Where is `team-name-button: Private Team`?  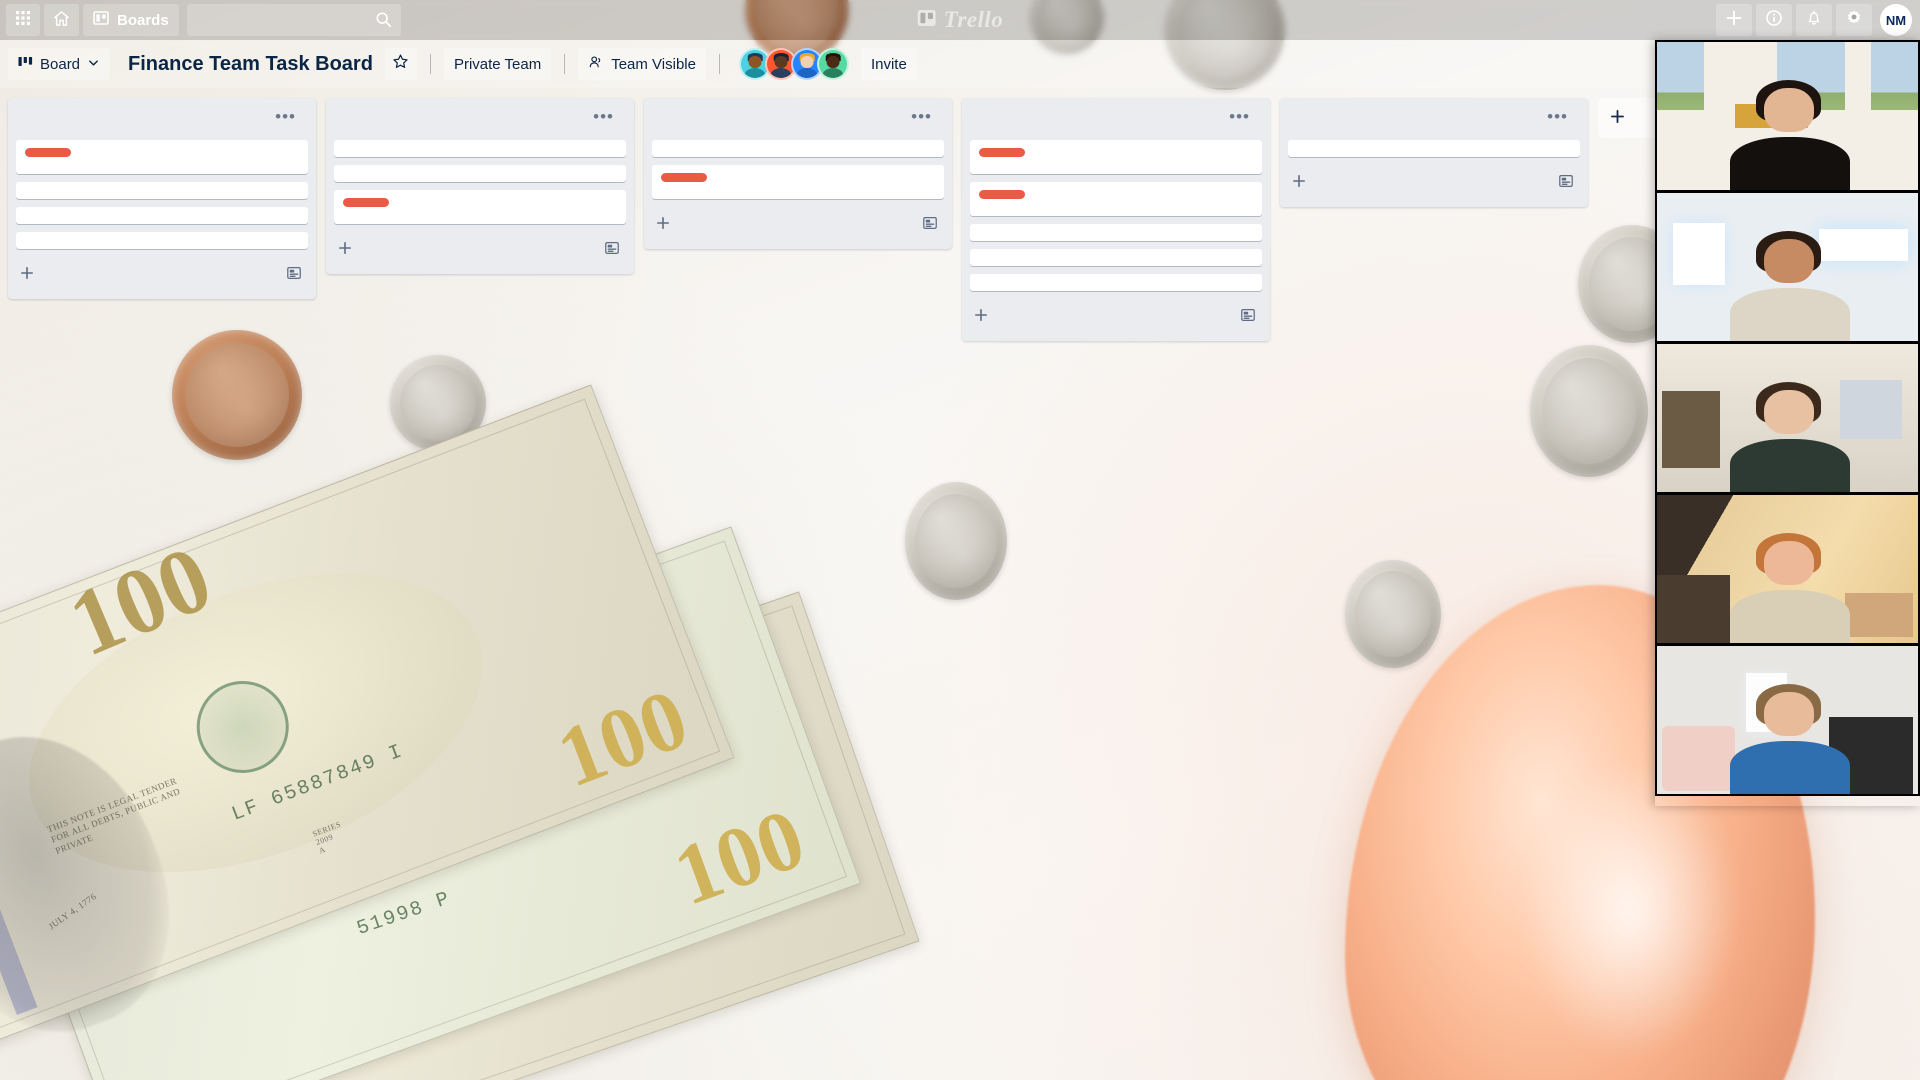
team-name-button: Private Team is located at coordinates (497, 64).